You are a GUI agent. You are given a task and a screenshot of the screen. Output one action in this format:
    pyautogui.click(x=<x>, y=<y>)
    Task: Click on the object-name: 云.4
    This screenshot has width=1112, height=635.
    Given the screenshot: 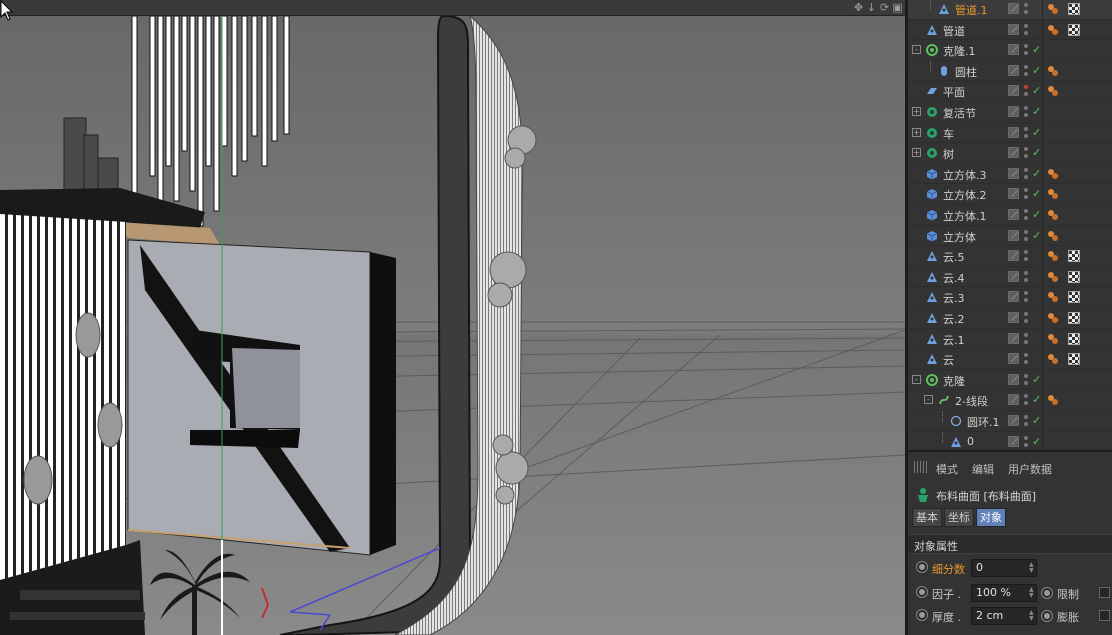 What is the action you would take?
    pyautogui.click(x=954, y=278)
    